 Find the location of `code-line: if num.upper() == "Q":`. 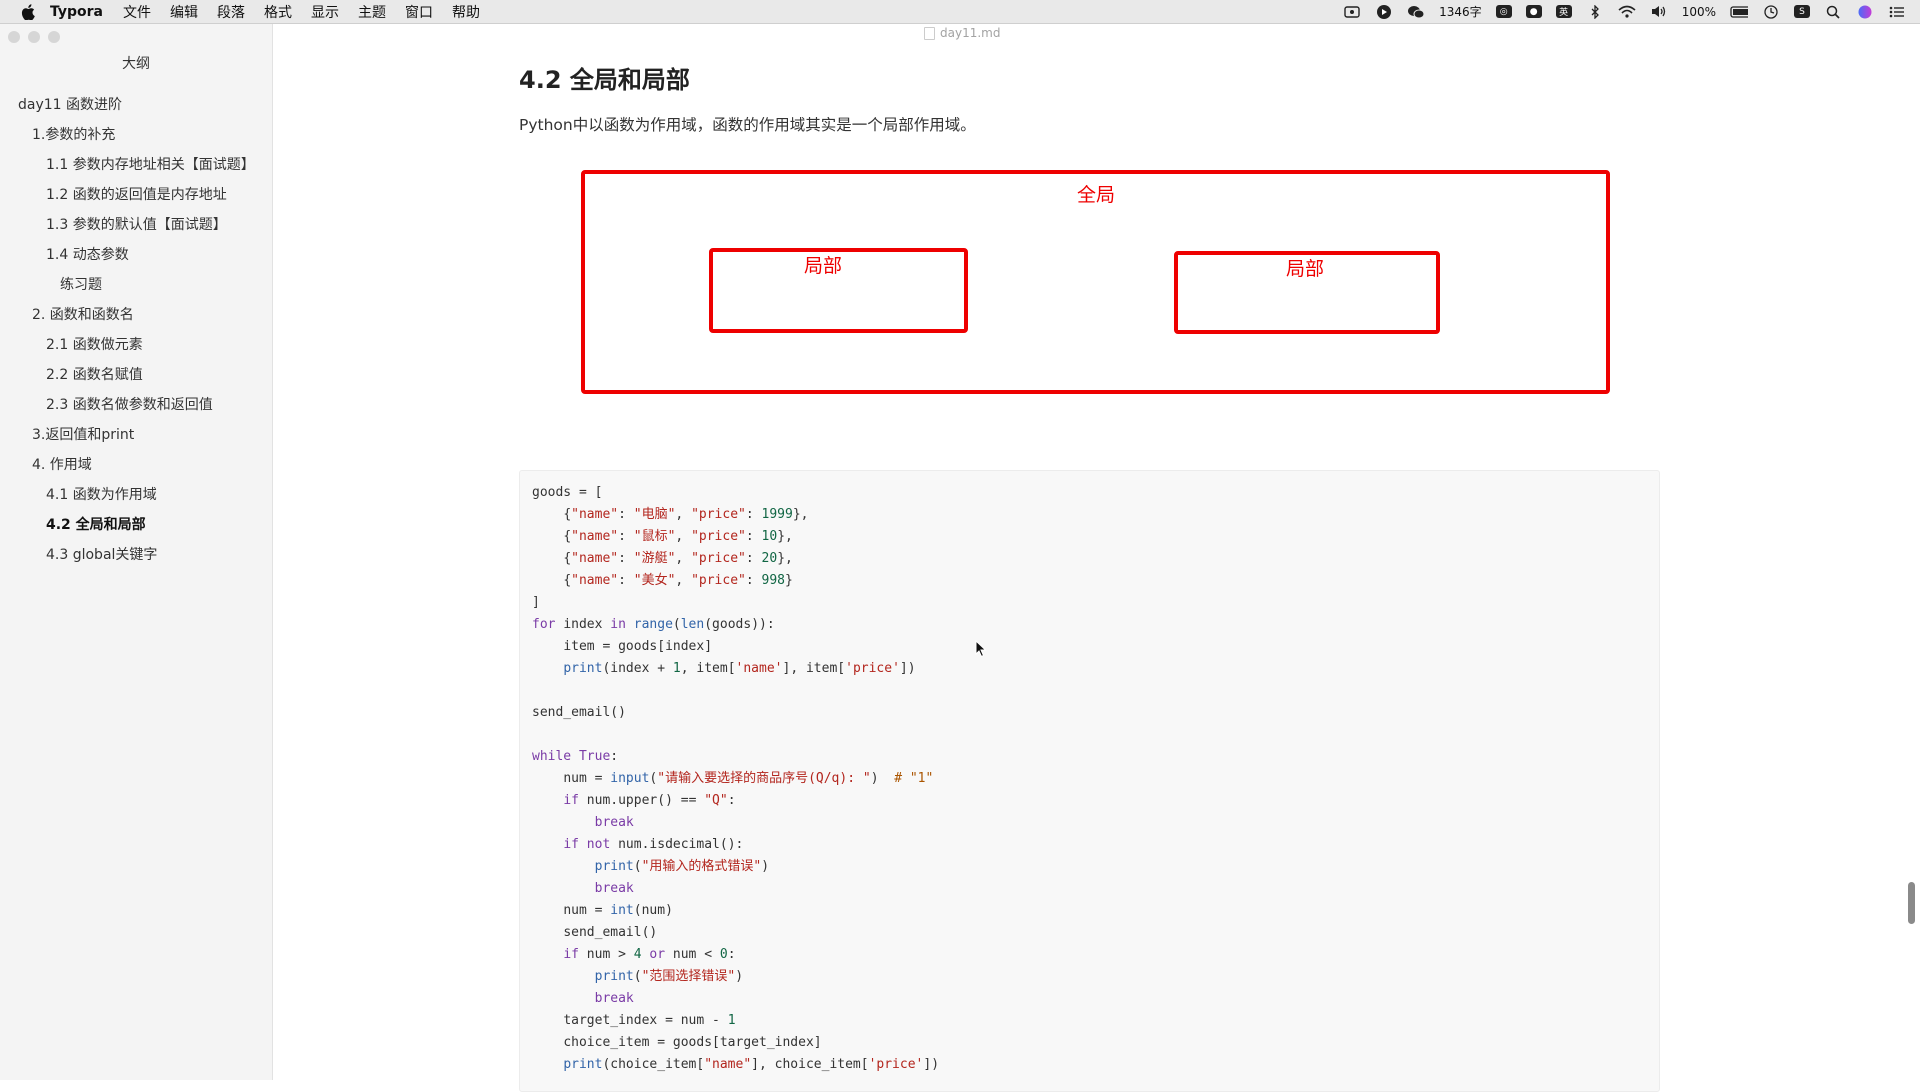

code-line: if num.upper() == "Q": is located at coordinates (649, 800).